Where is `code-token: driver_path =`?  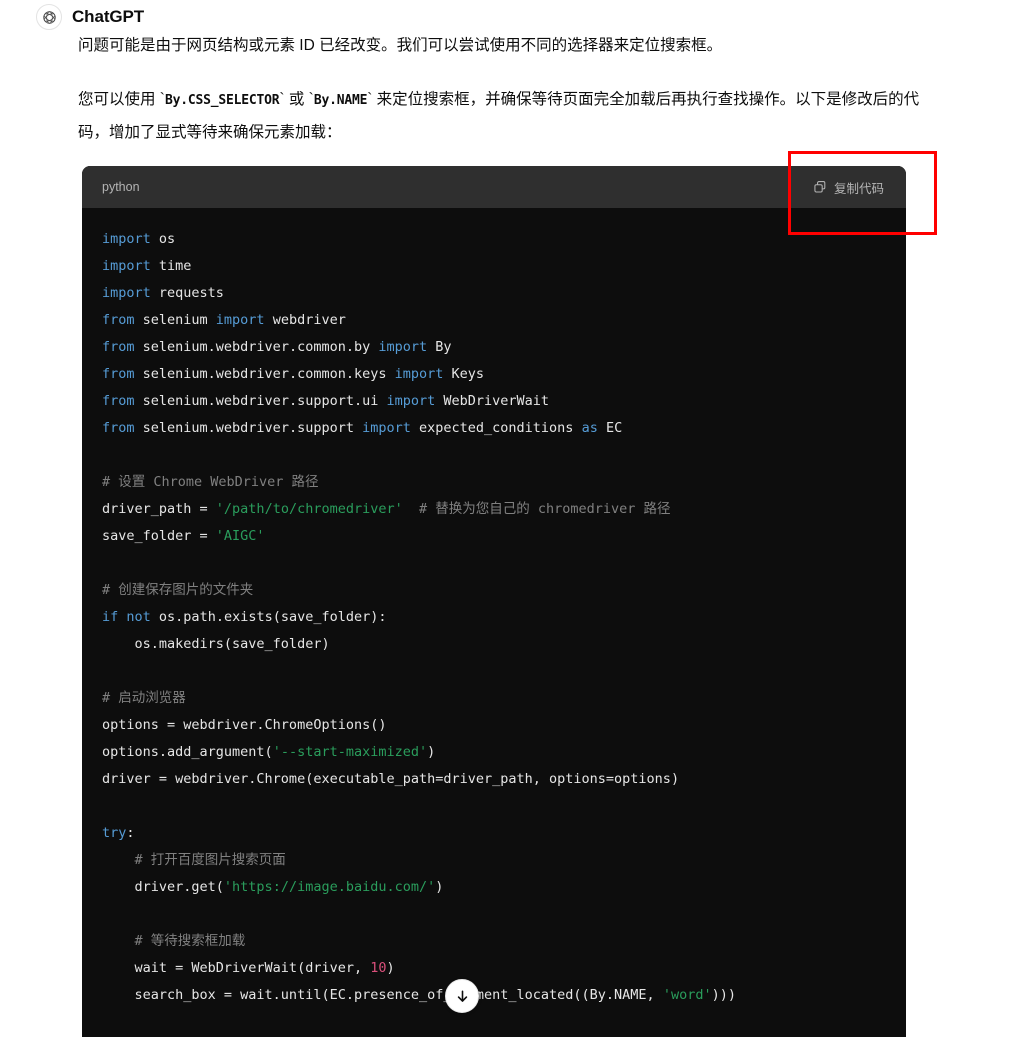 code-token: driver_path = is located at coordinates (159, 509).